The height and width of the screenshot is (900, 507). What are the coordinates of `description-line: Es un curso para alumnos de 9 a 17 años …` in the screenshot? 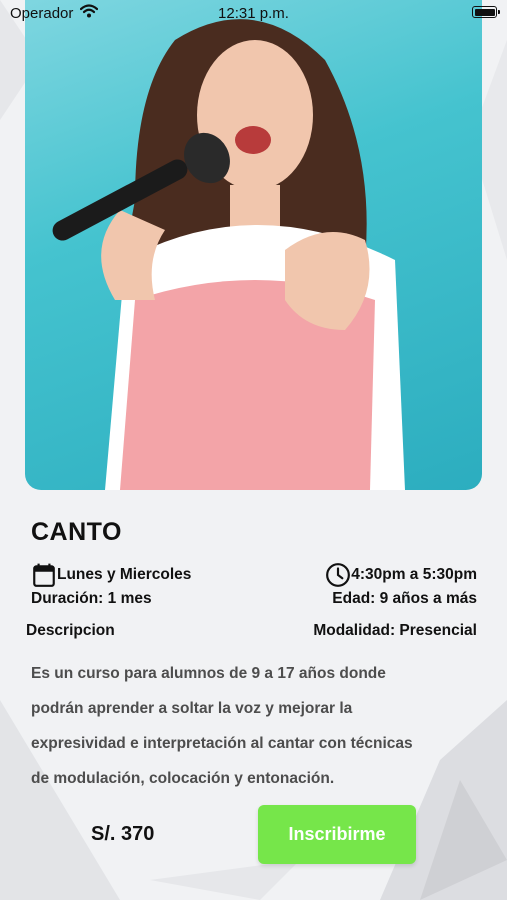 It's located at (208, 673).